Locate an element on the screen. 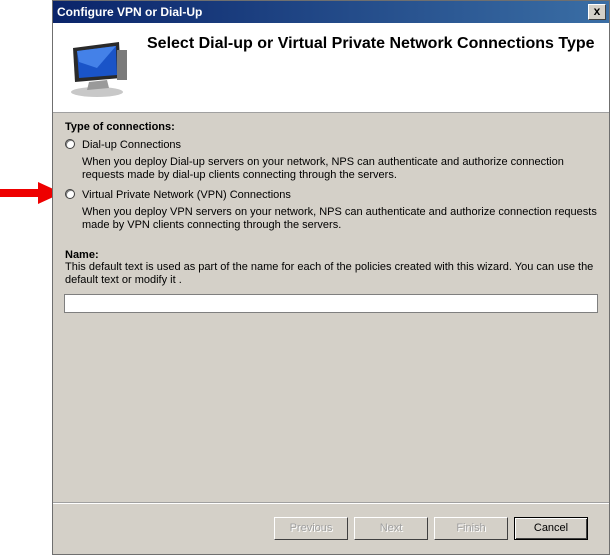  previous-button: Previous is located at coordinates (311, 528).